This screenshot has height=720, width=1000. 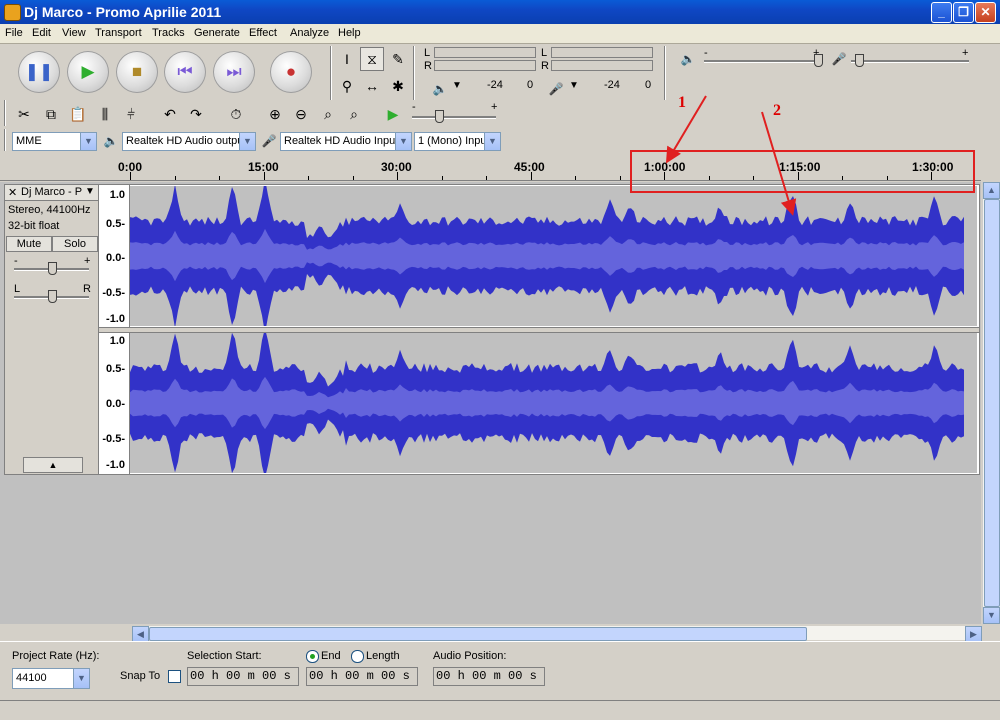 I want to click on selection-start-time: 00 h 00 m 00 s, so click(x=243, y=676).